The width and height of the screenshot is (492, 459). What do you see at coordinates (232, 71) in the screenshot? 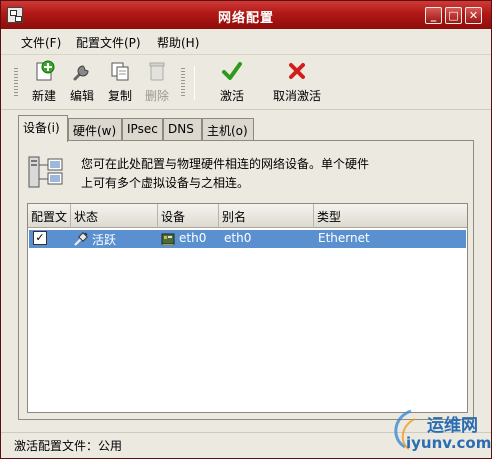
I see `checkmark-icon` at bounding box center [232, 71].